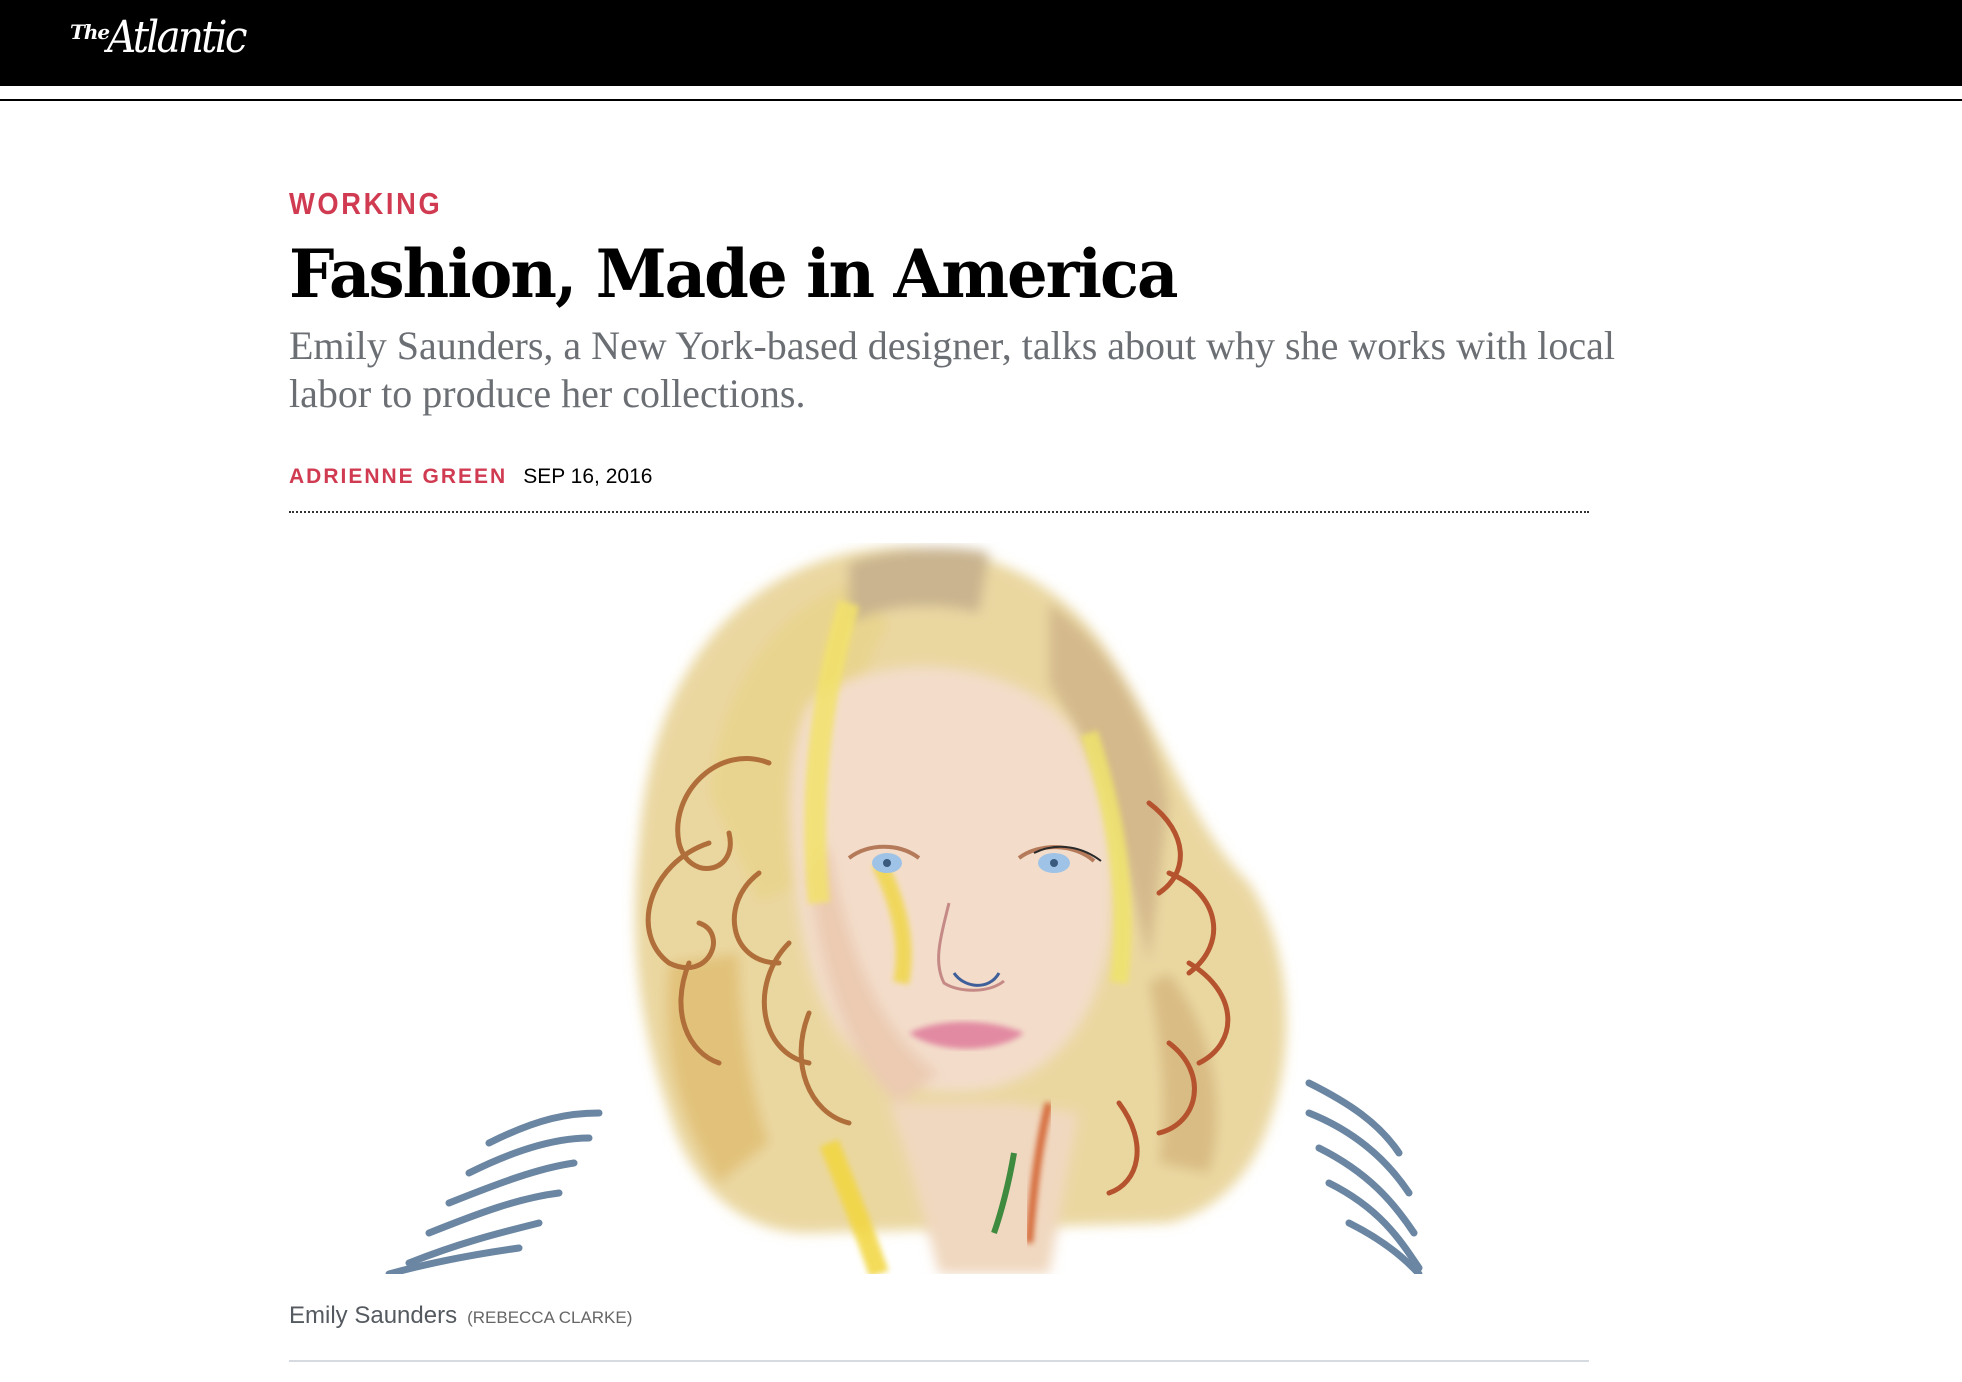  I want to click on header-divider, so click(981, 100).